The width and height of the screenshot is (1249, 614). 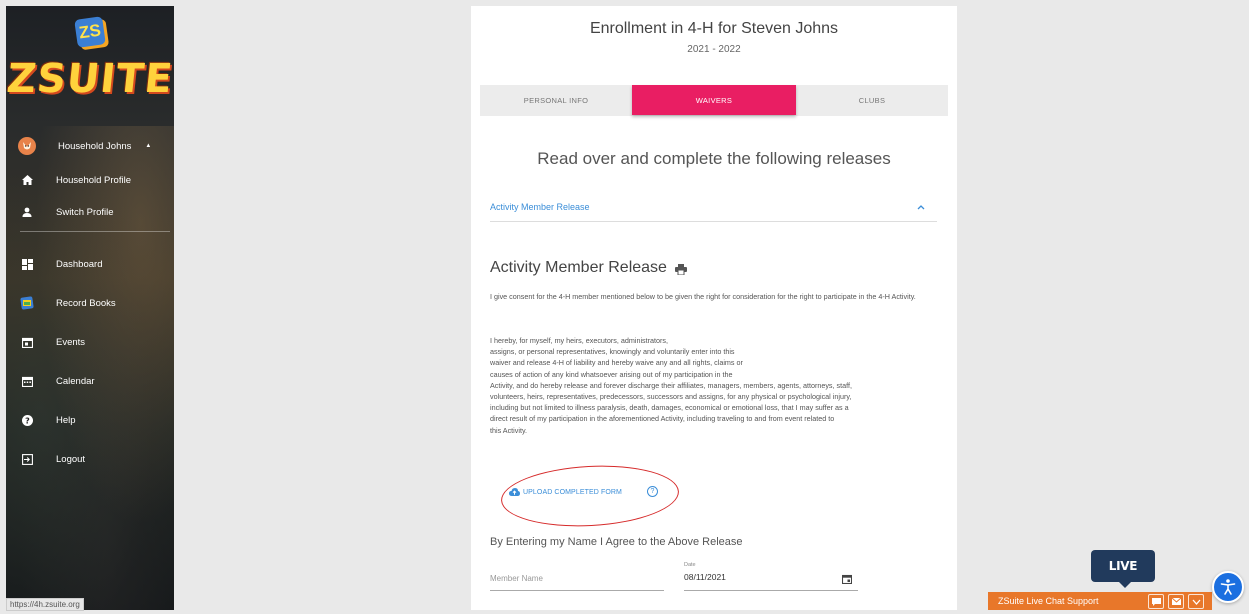 I want to click on home-icon, so click(x=27, y=180).